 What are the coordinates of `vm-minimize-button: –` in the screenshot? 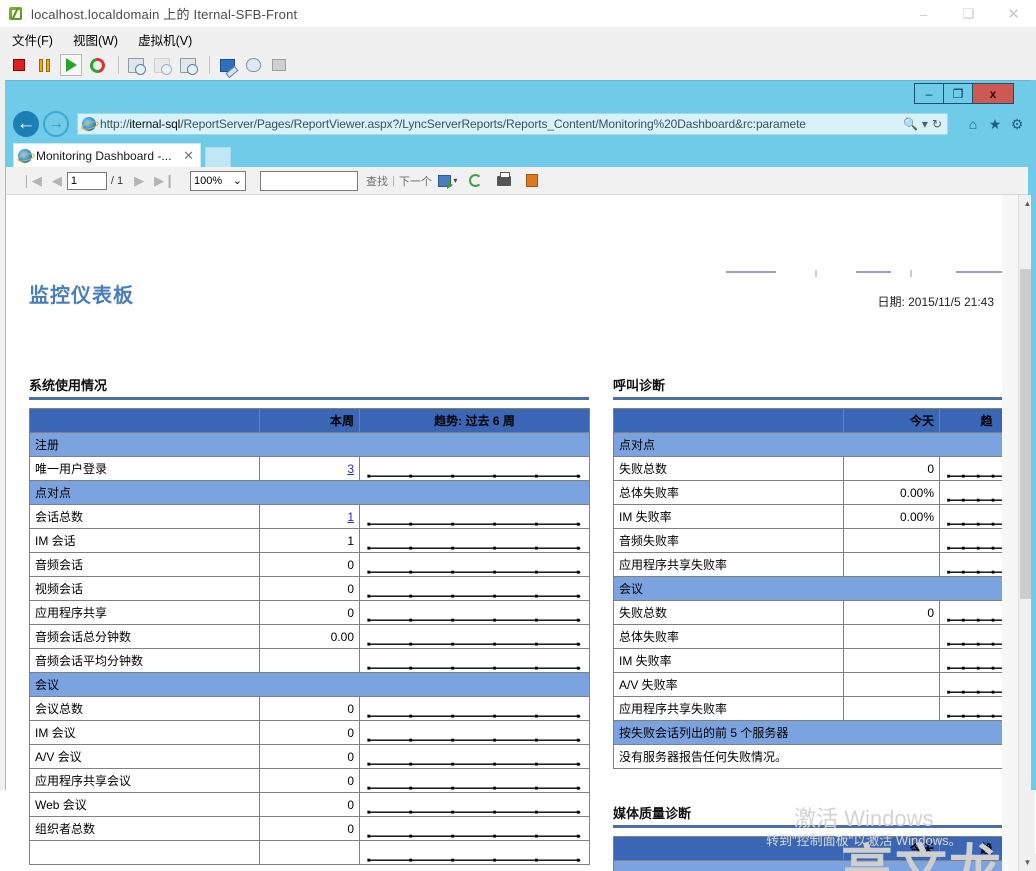 It's located at (923, 14).